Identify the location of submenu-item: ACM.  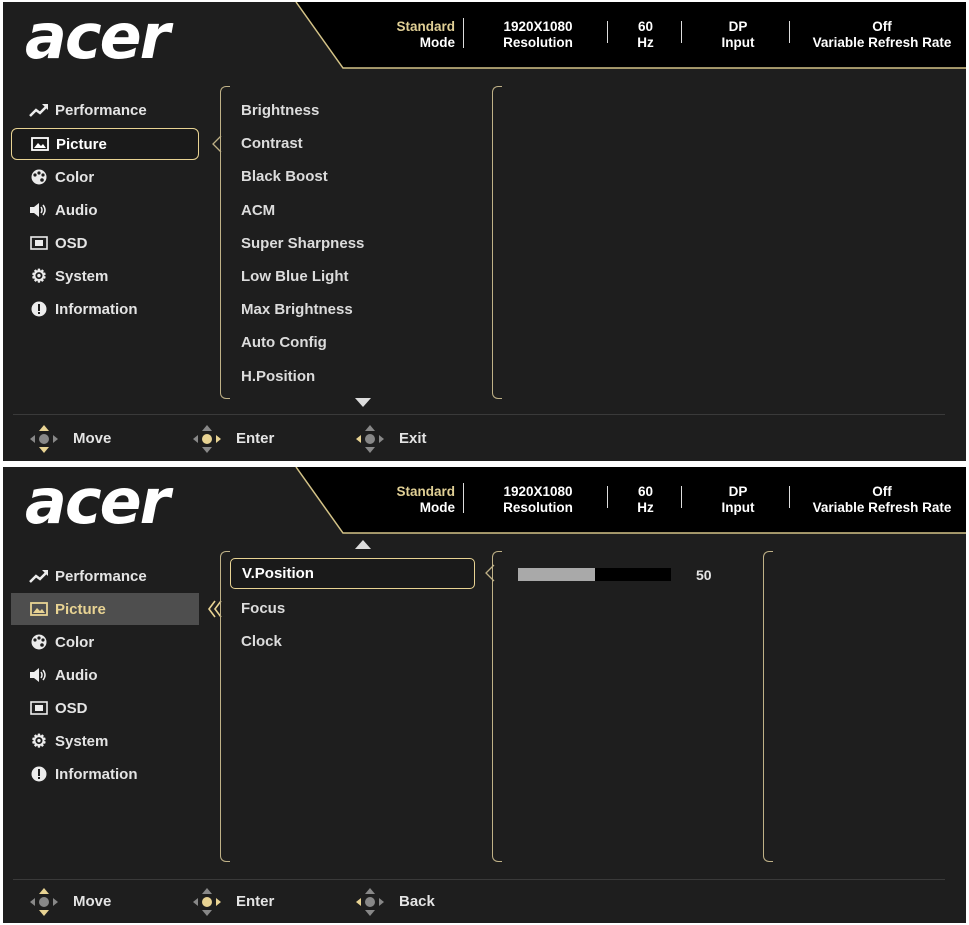
(258, 210).